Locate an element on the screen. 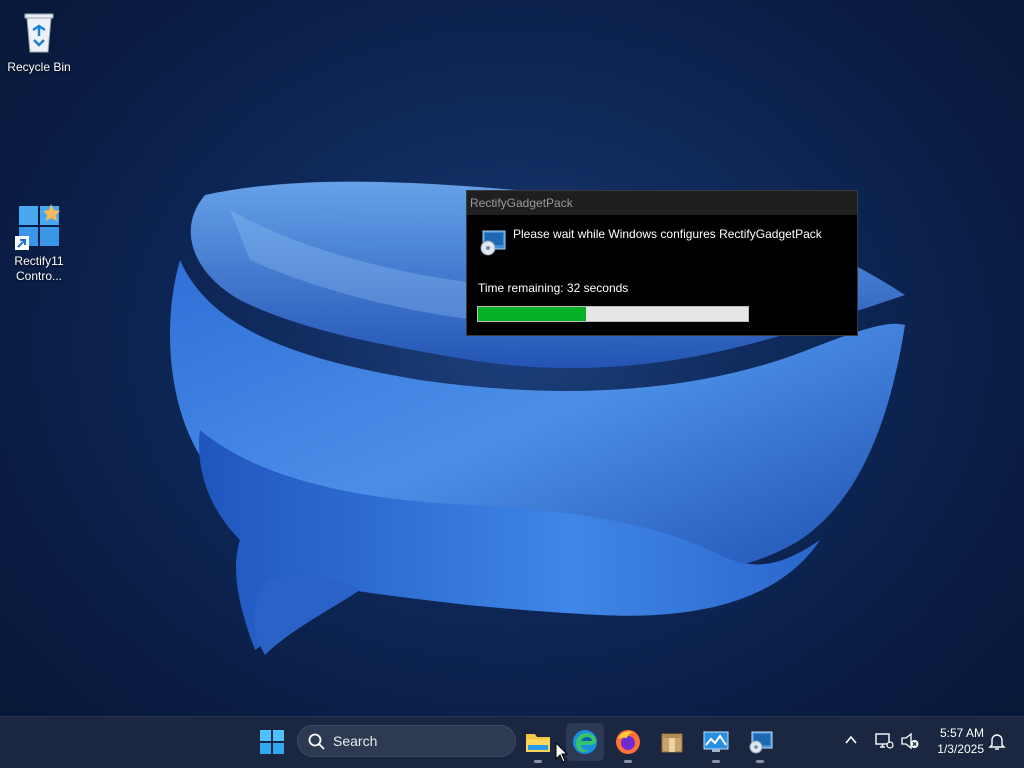 The height and width of the screenshot is (768, 1024). show-hidden-icons-button is located at coordinates (851, 742).